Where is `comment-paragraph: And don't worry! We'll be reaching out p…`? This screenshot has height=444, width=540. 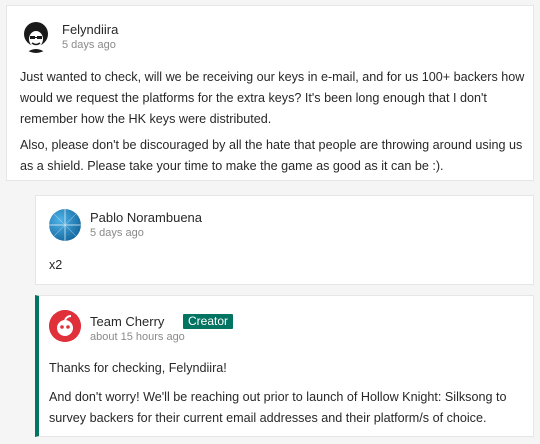 comment-paragraph: And don't worry! We'll be reaching out p… is located at coordinates (278, 407).